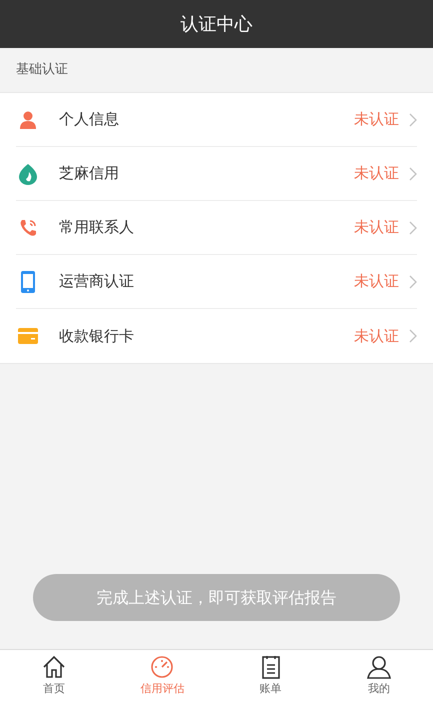 This screenshot has height=703, width=433. What do you see at coordinates (42, 70) in the screenshot?
I see `section-title: 基础认证` at bounding box center [42, 70].